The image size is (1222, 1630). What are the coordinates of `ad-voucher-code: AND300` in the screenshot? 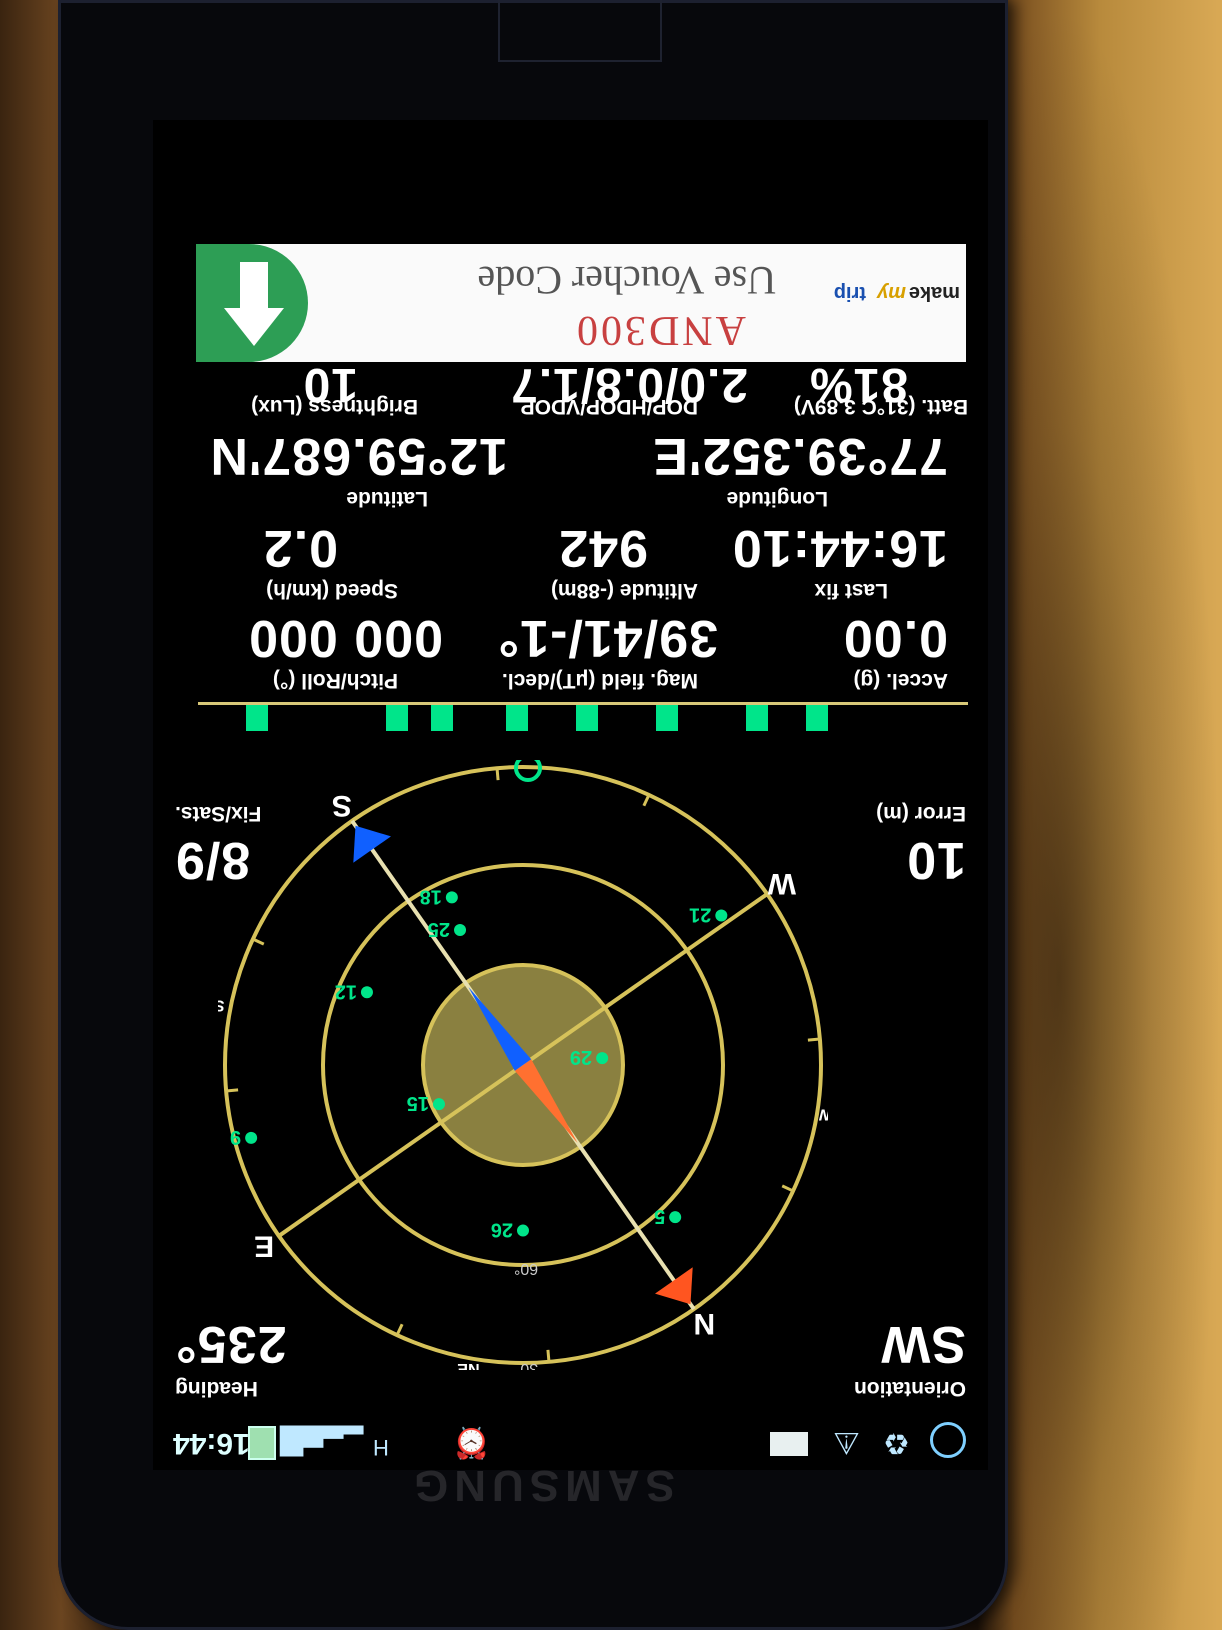 It's located at (660, 330).